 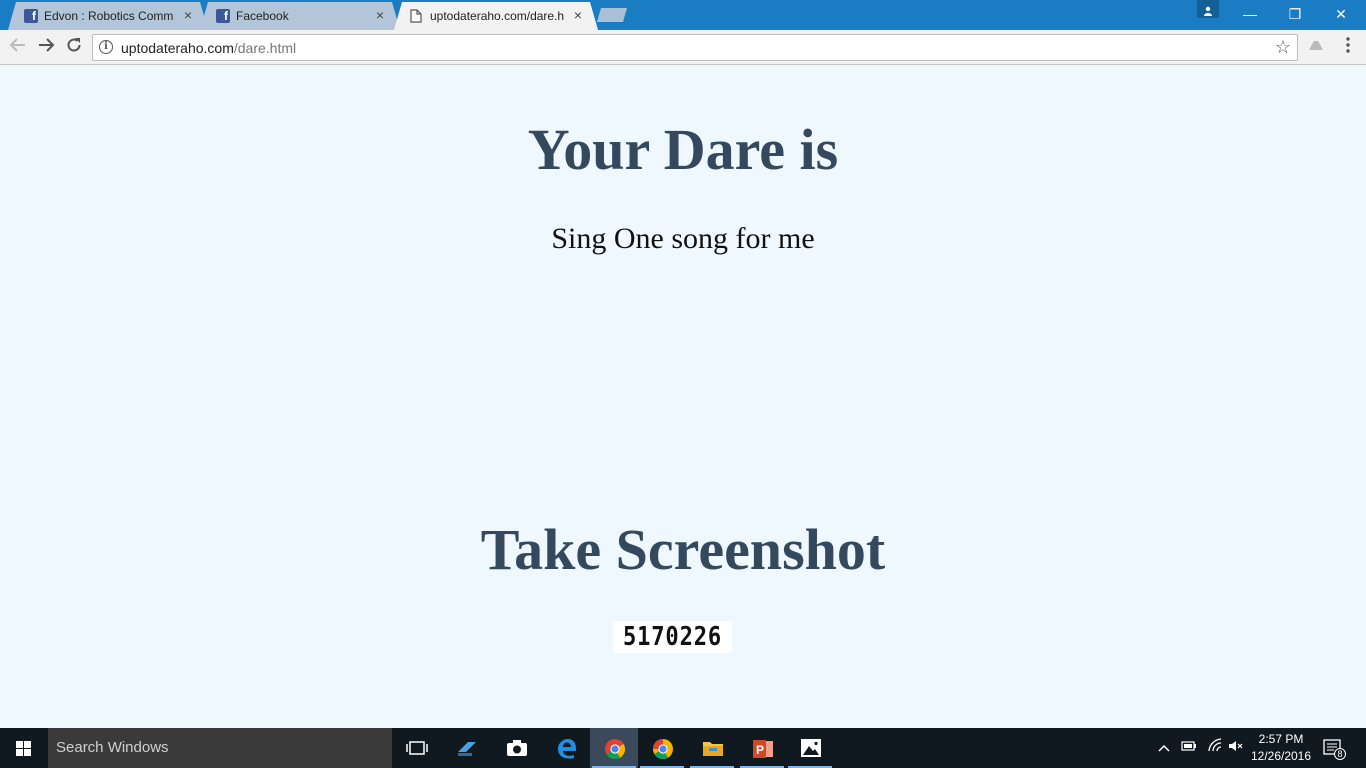 I want to click on clock-date: 12/26/2016, so click(x=1281, y=756).